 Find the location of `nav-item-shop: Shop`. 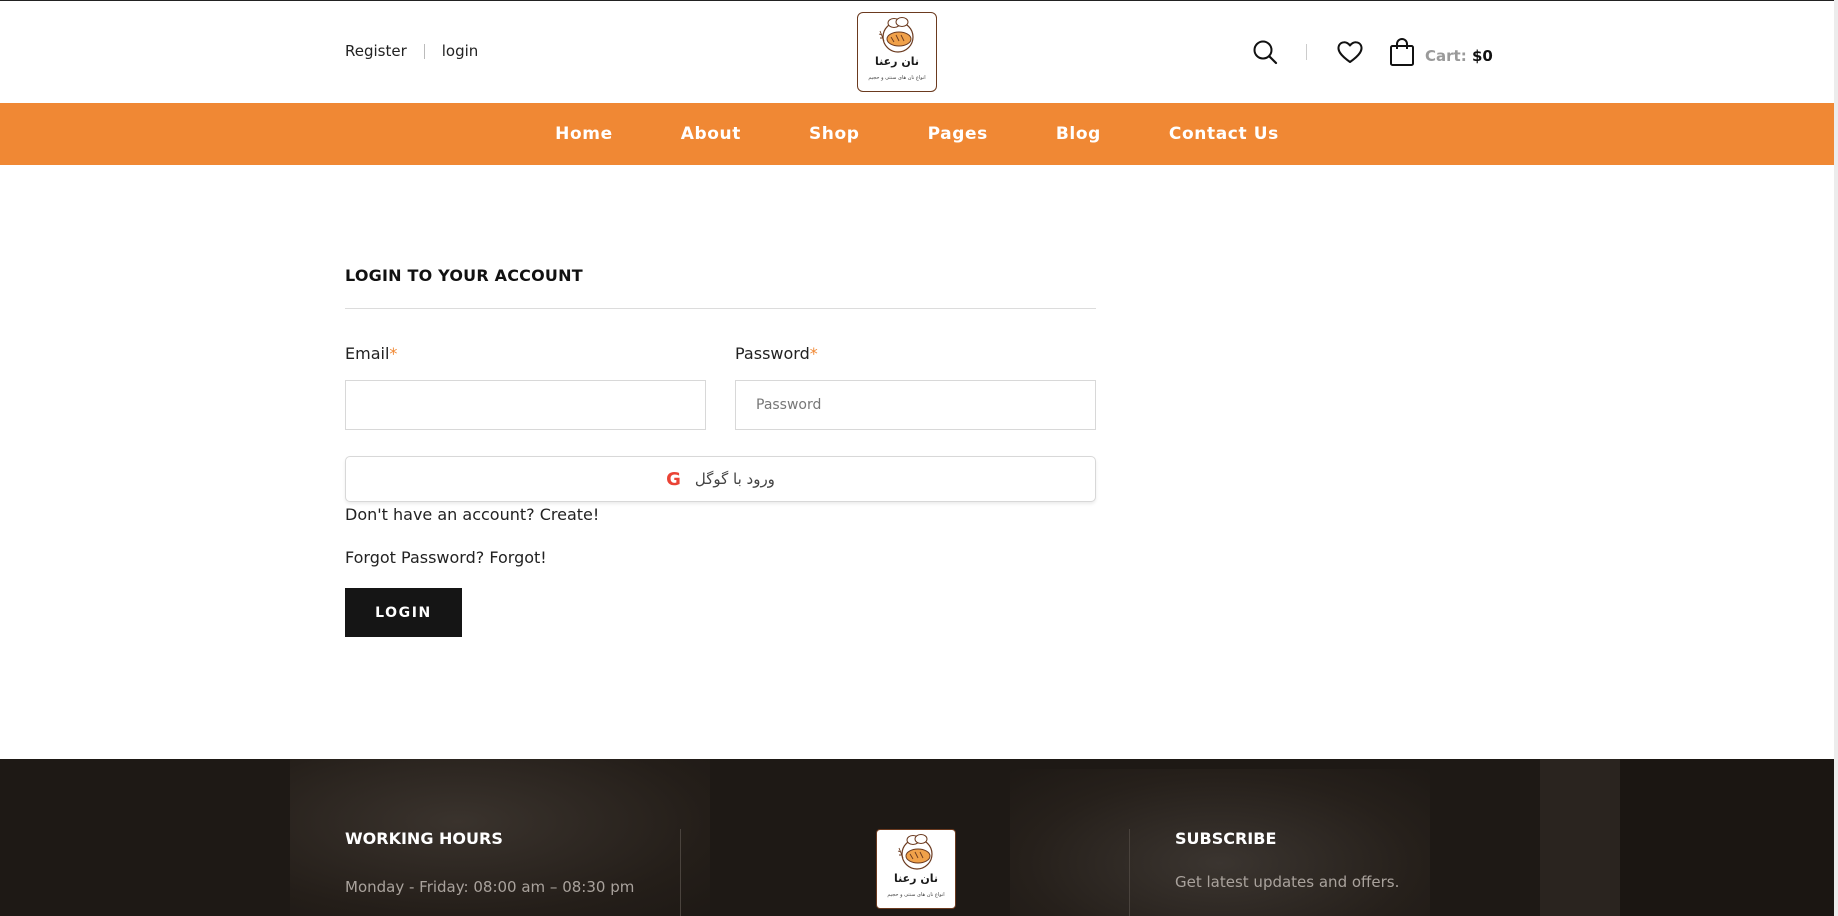

nav-item-shop: Shop is located at coordinates (834, 134).